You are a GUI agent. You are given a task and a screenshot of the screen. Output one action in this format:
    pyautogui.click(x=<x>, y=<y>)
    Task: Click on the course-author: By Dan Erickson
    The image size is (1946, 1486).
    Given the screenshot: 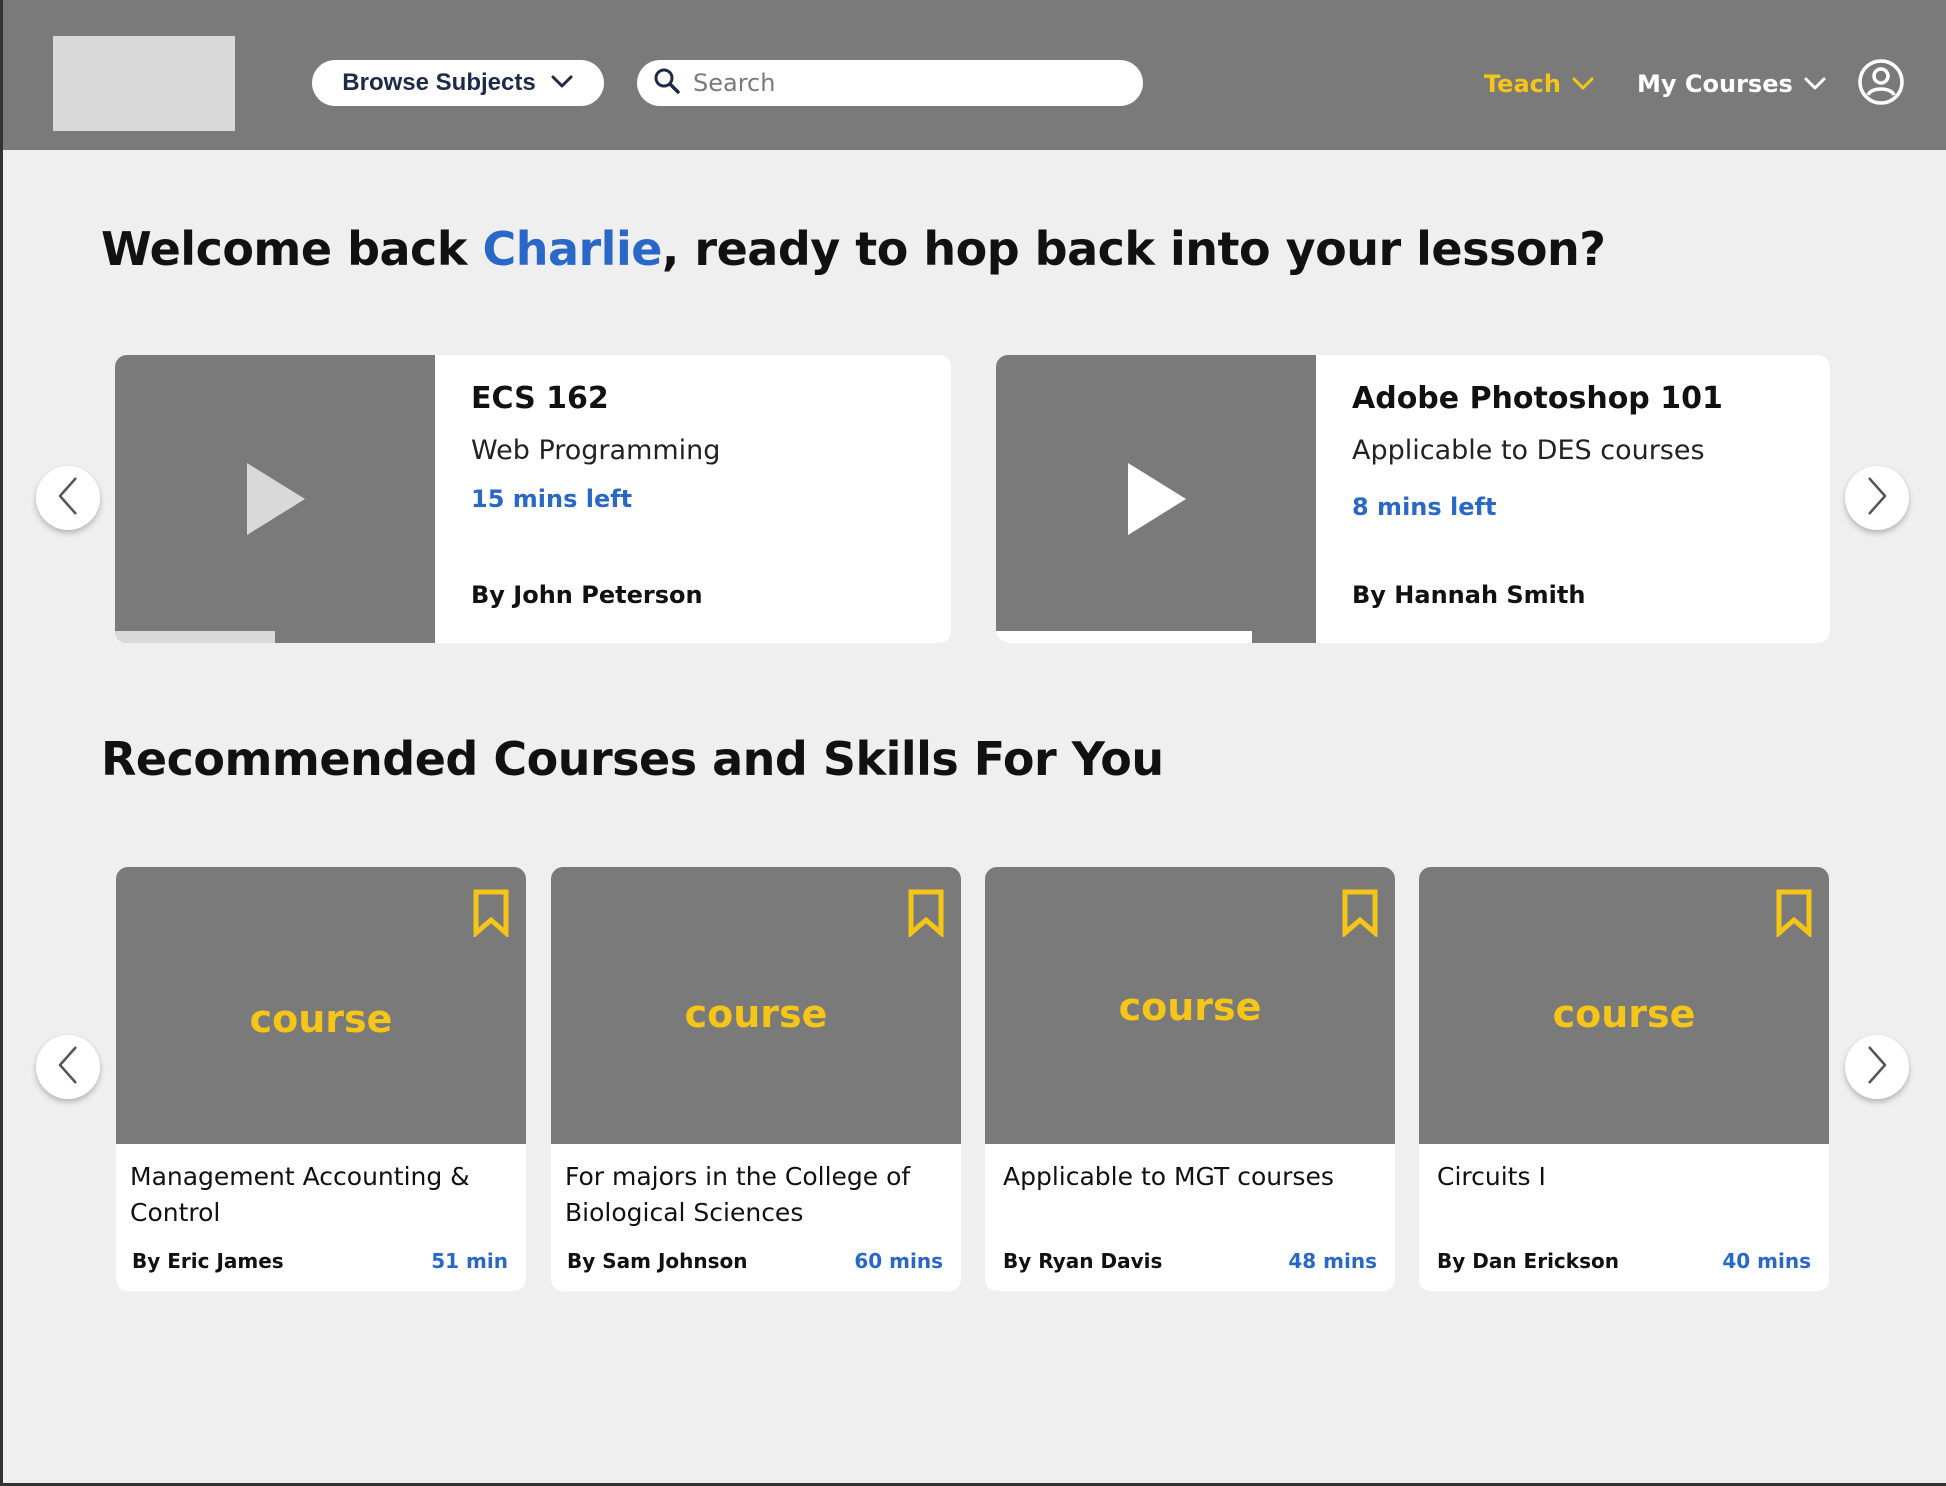 What is the action you would take?
    pyautogui.click(x=1528, y=1261)
    